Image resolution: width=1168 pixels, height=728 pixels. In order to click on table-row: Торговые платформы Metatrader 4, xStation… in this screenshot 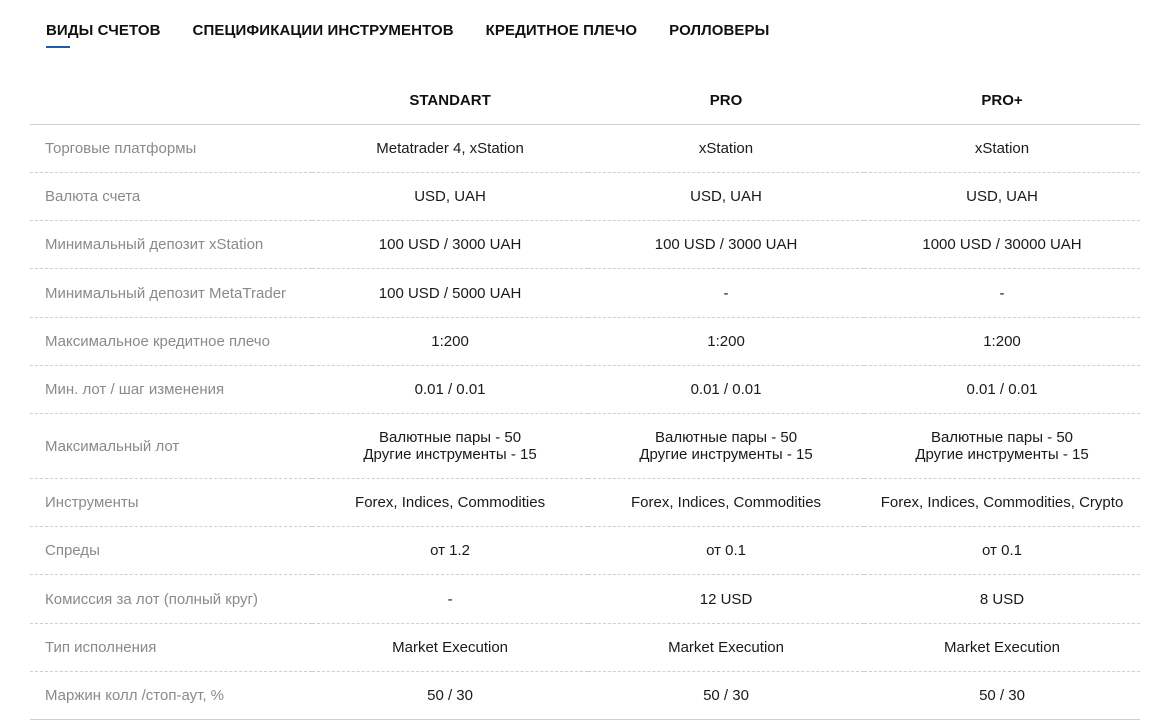, I will do `click(585, 148)`.